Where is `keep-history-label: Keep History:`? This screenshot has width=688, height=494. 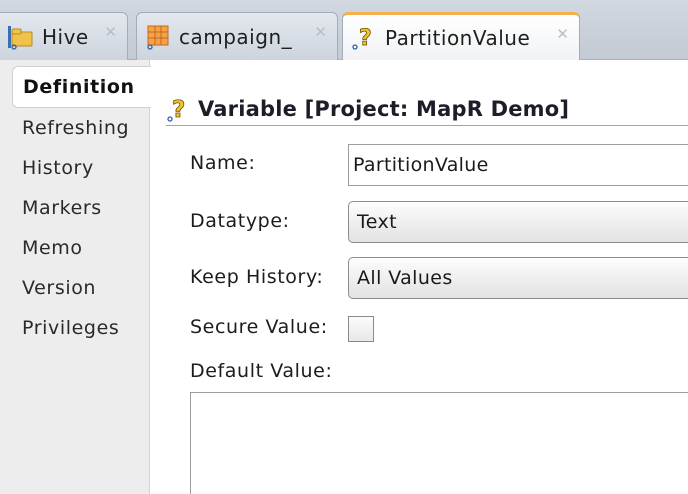 keep-history-label: Keep History: is located at coordinates (257, 277).